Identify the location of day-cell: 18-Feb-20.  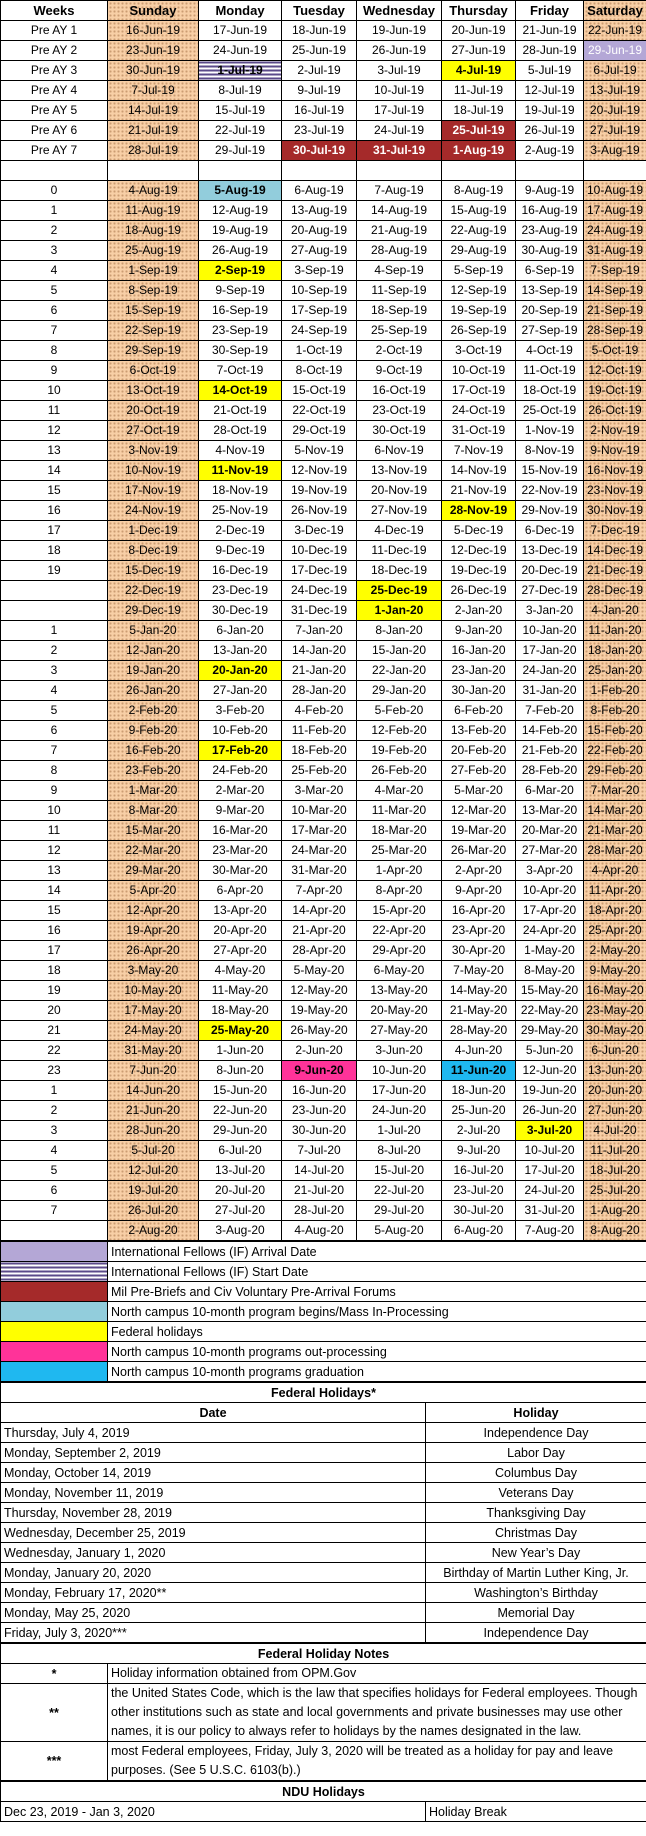
(319, 750).